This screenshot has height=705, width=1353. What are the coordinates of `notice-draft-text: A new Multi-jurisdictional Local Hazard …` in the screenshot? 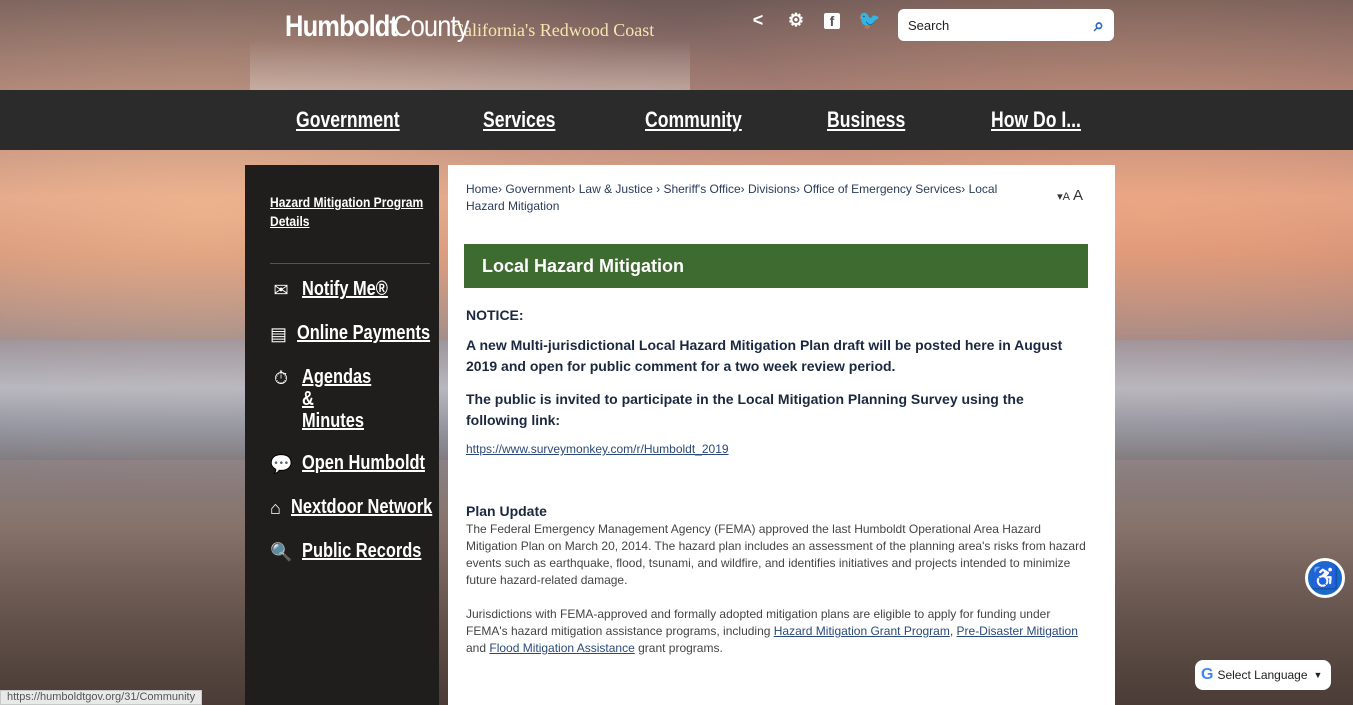 It's located at (764, 355).